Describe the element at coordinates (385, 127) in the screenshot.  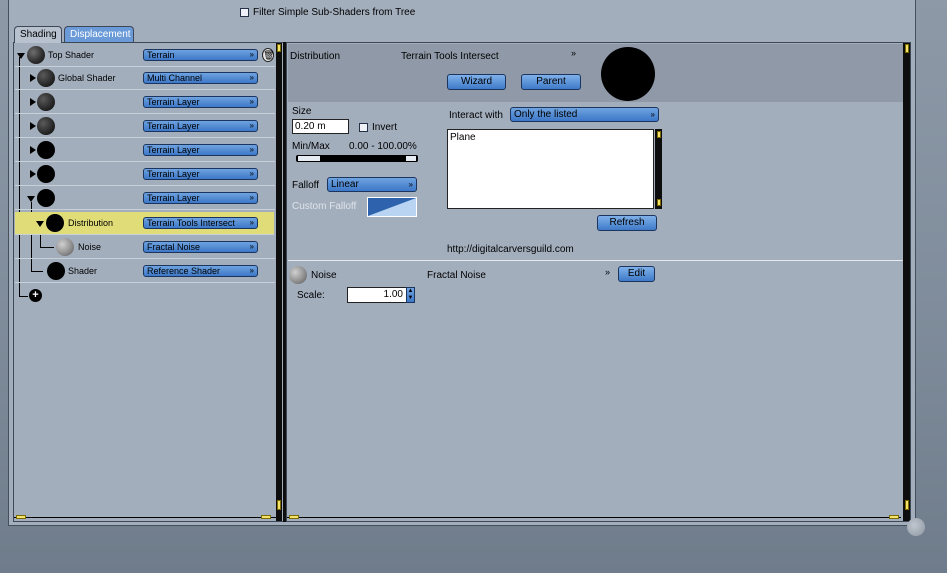
I see `invert-label: Invert` at that location.